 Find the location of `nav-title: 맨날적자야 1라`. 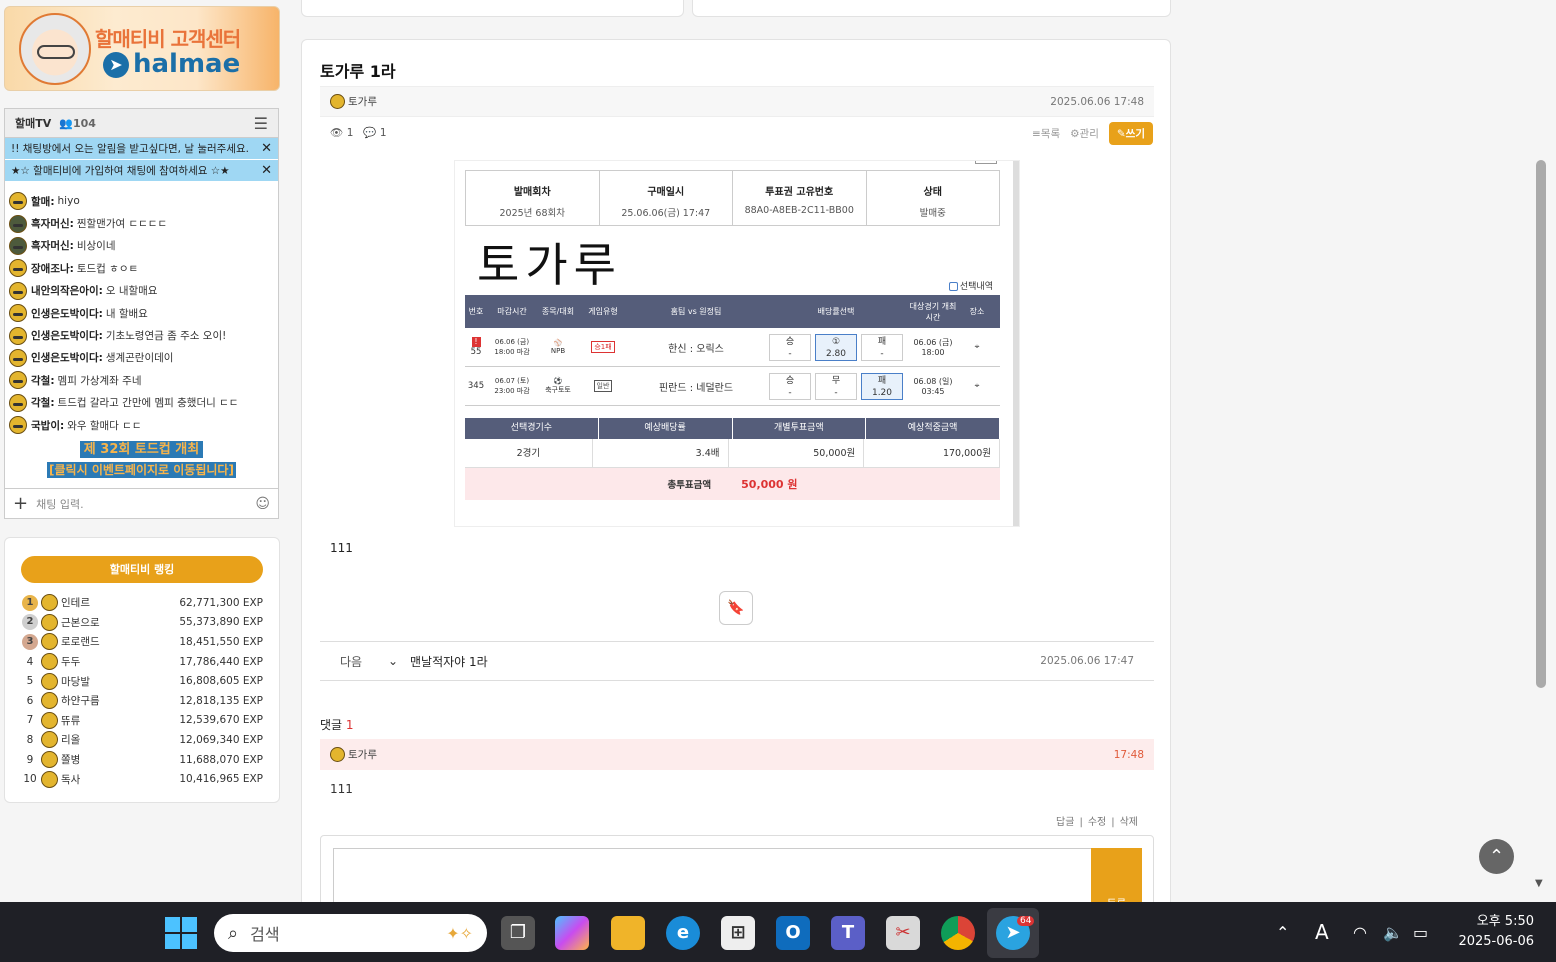

nav-title: 맨날적자야 1라 is located at coordinates (449, 661).